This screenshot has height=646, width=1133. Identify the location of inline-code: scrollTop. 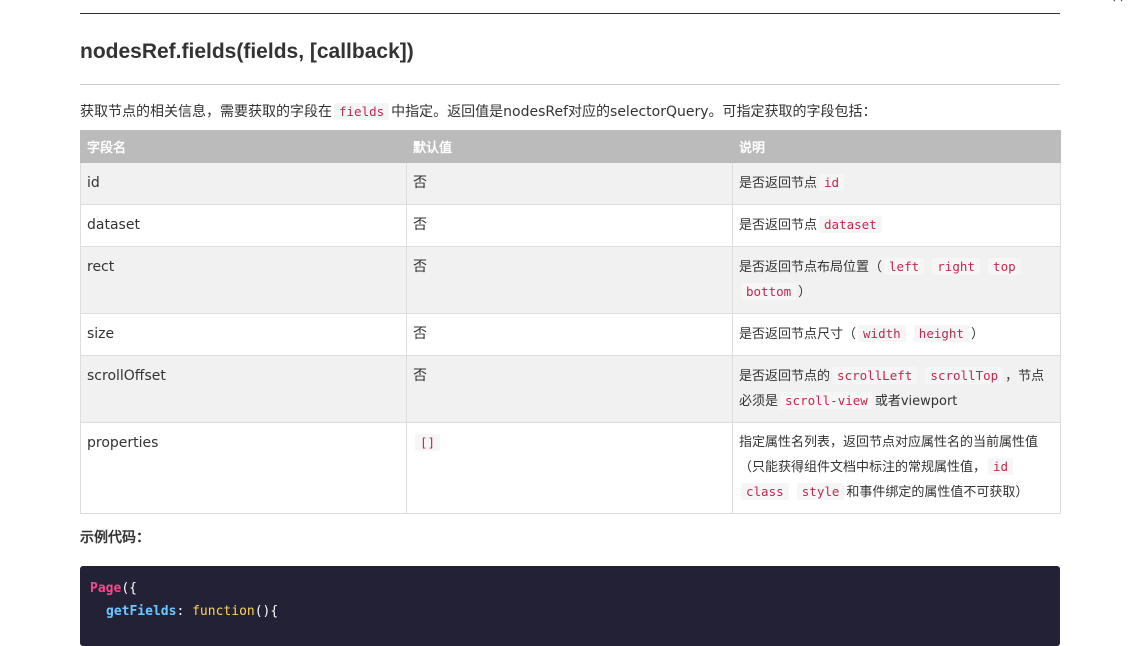
(964, 375).